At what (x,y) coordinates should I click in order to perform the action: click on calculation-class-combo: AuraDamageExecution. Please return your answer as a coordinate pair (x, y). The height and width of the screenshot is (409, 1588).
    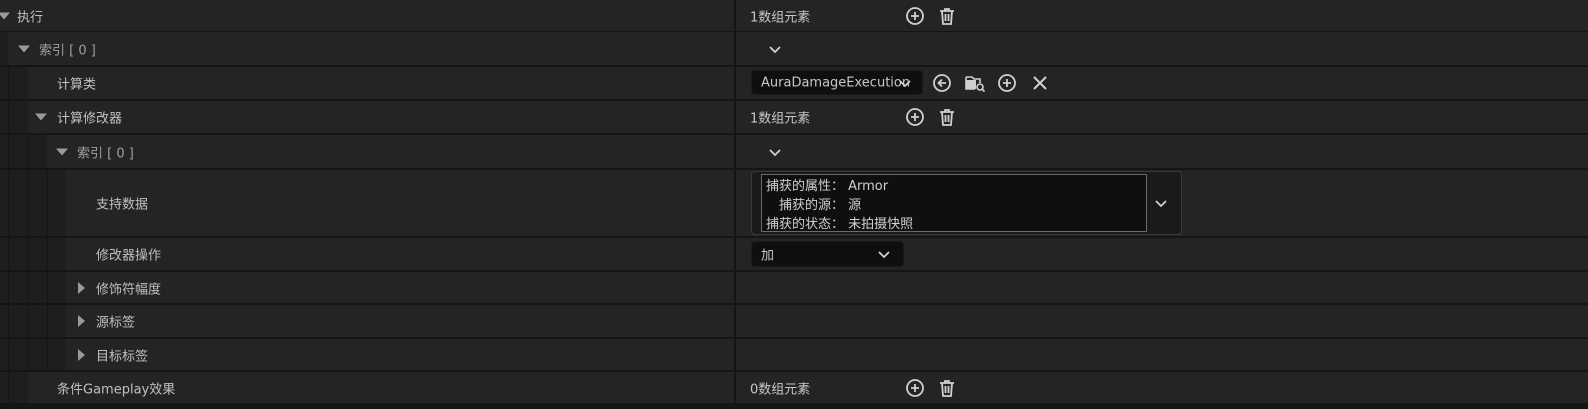
    Looking at the image, I should click on (837, 82).